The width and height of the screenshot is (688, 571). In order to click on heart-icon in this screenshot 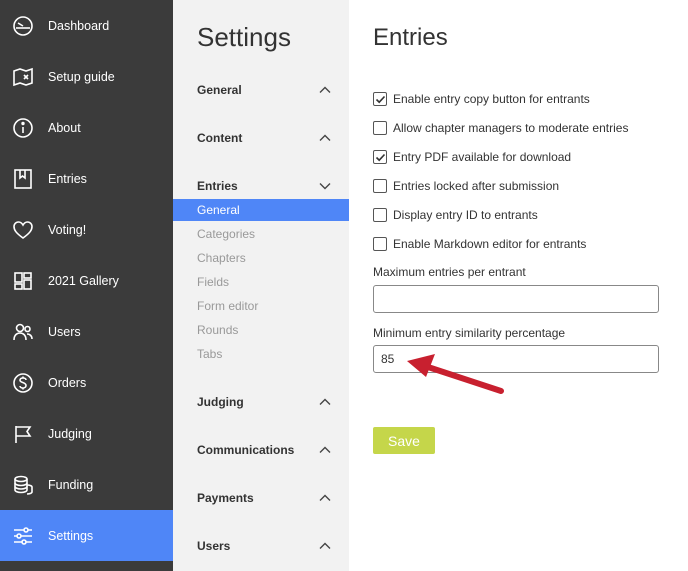, I will do `click(23, 230)`.